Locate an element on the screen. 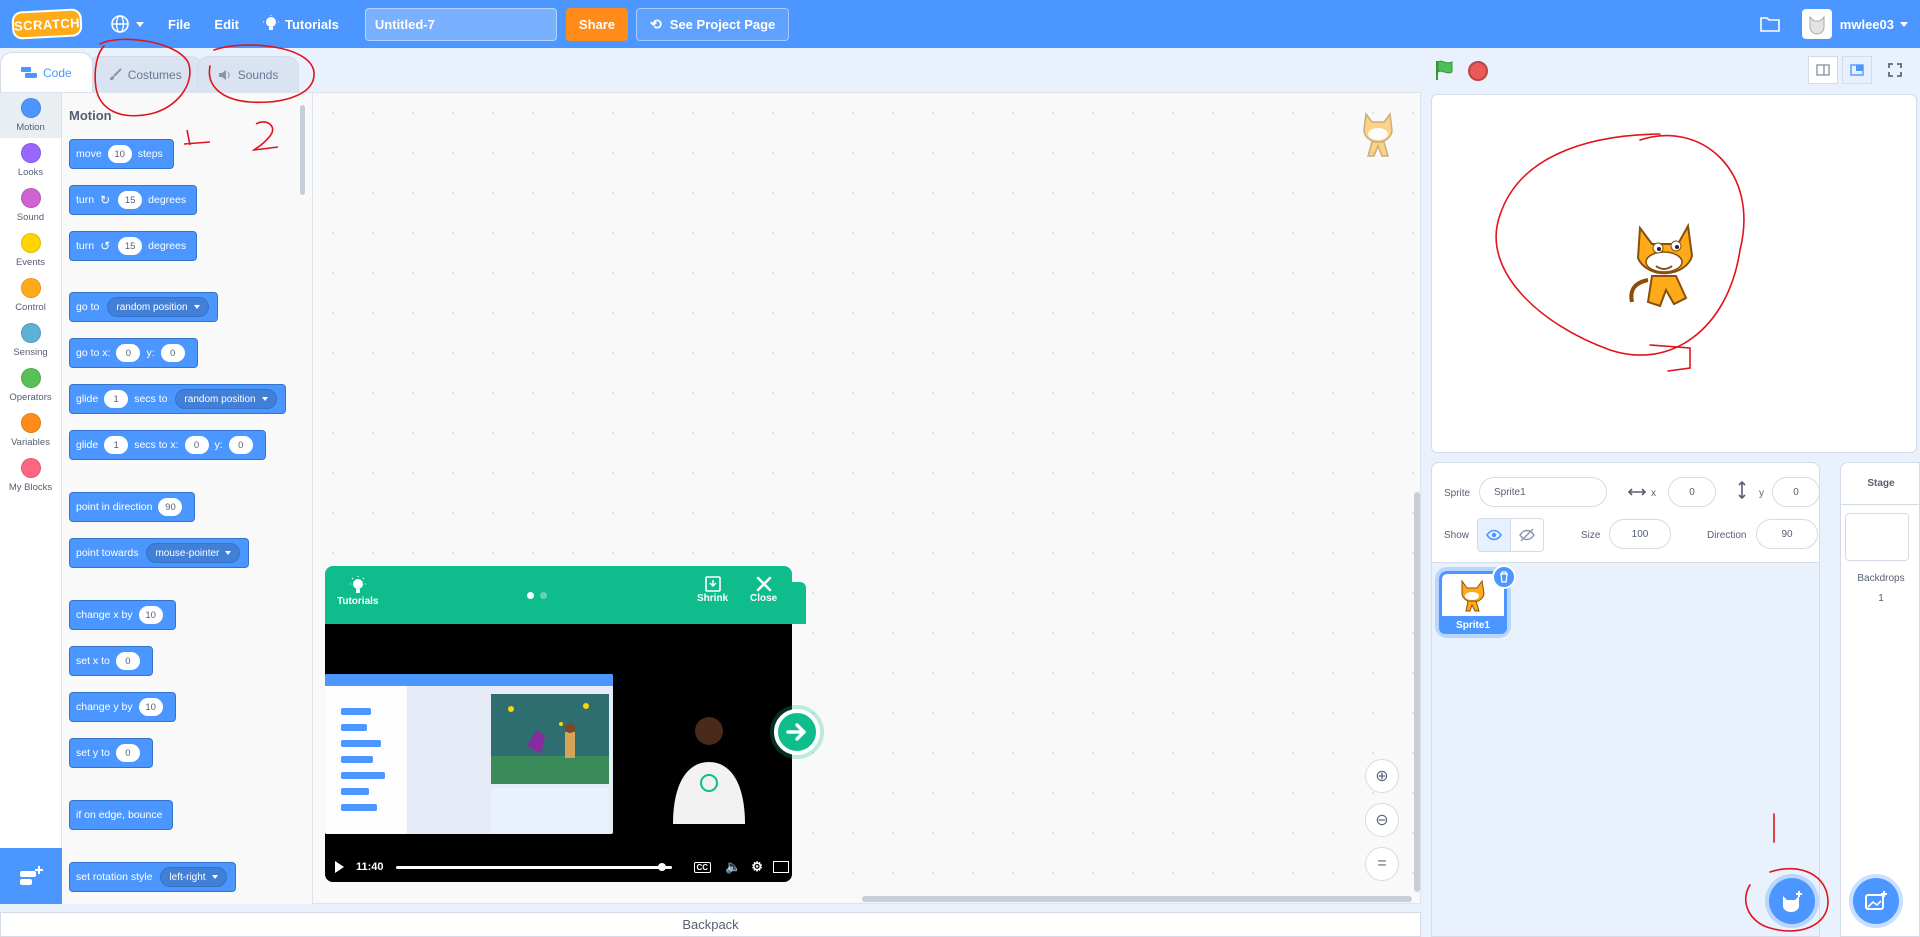 This screenshot has width=1920, height=937. tutorials-menu: Tutorials is located at coordinates (301, 24).